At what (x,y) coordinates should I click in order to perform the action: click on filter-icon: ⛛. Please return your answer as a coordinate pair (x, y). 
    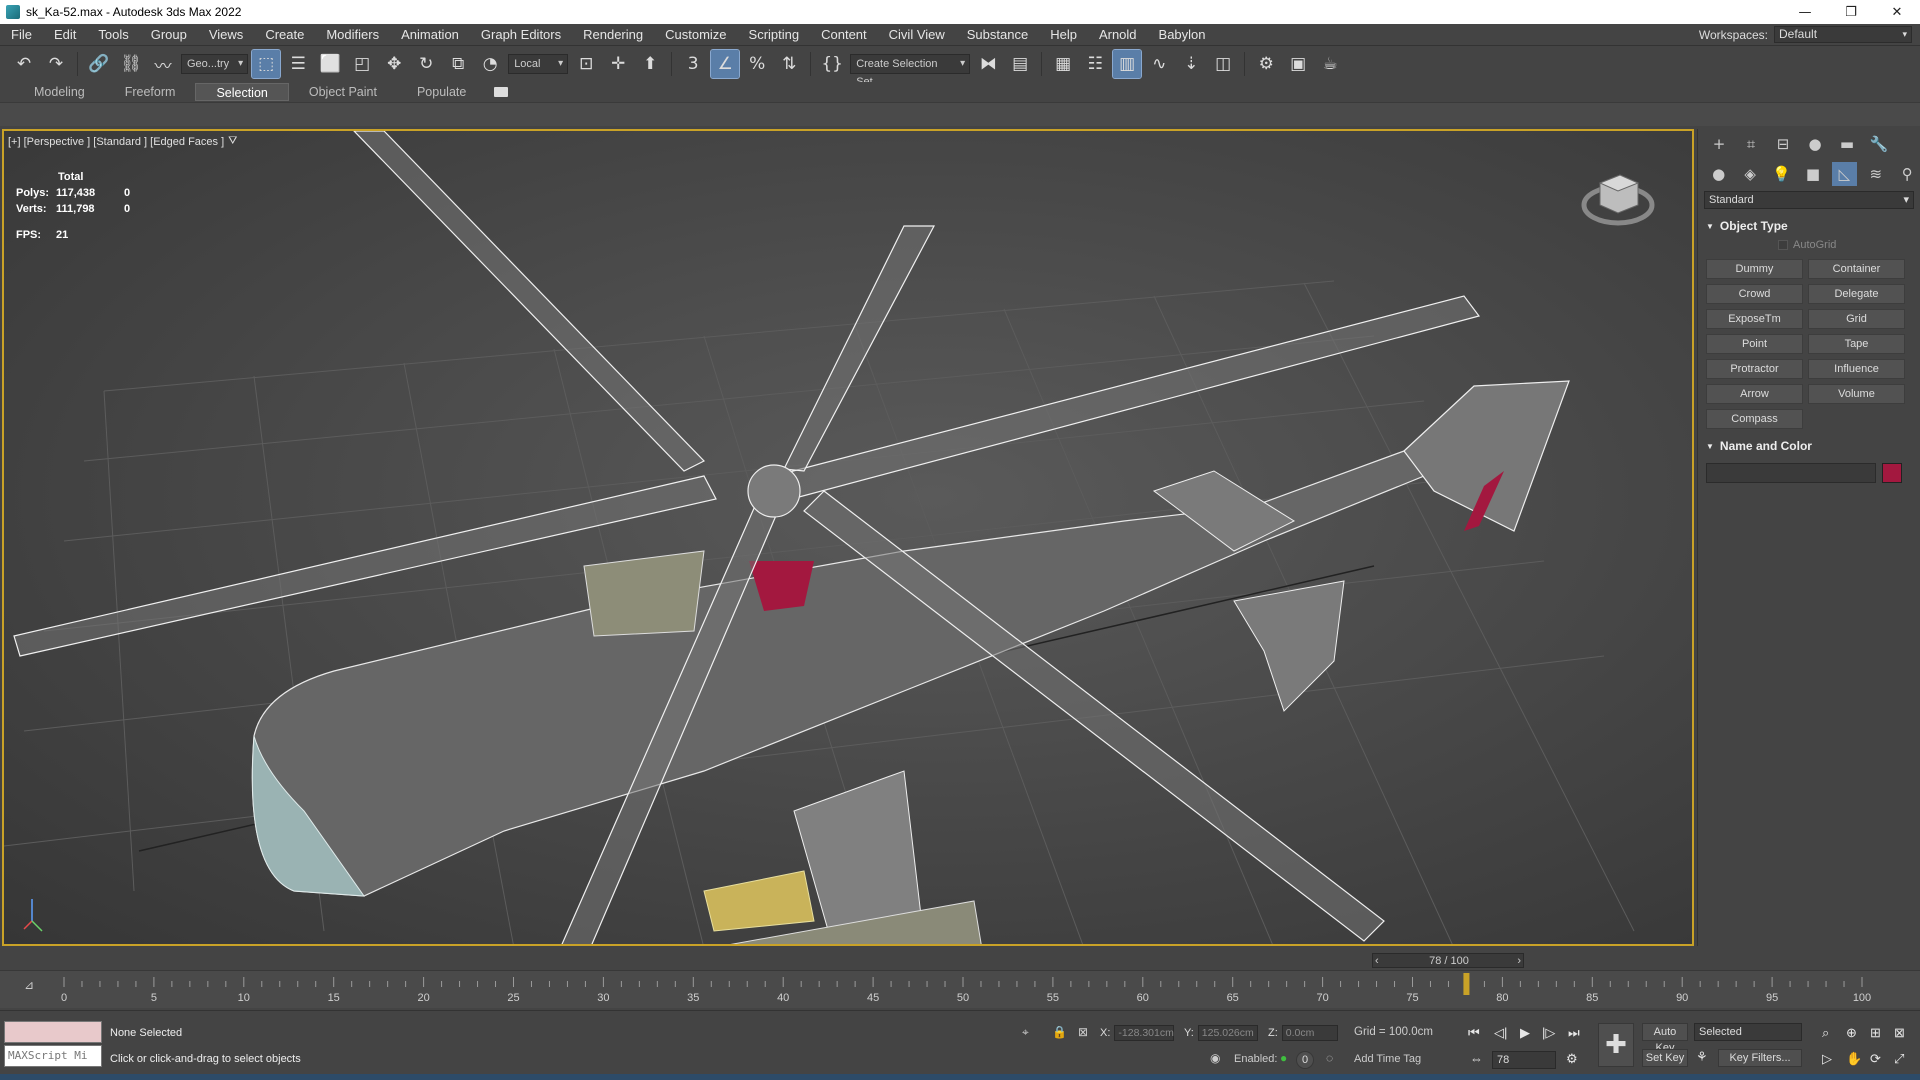
    Looking at the image, I should click on (232, 141).